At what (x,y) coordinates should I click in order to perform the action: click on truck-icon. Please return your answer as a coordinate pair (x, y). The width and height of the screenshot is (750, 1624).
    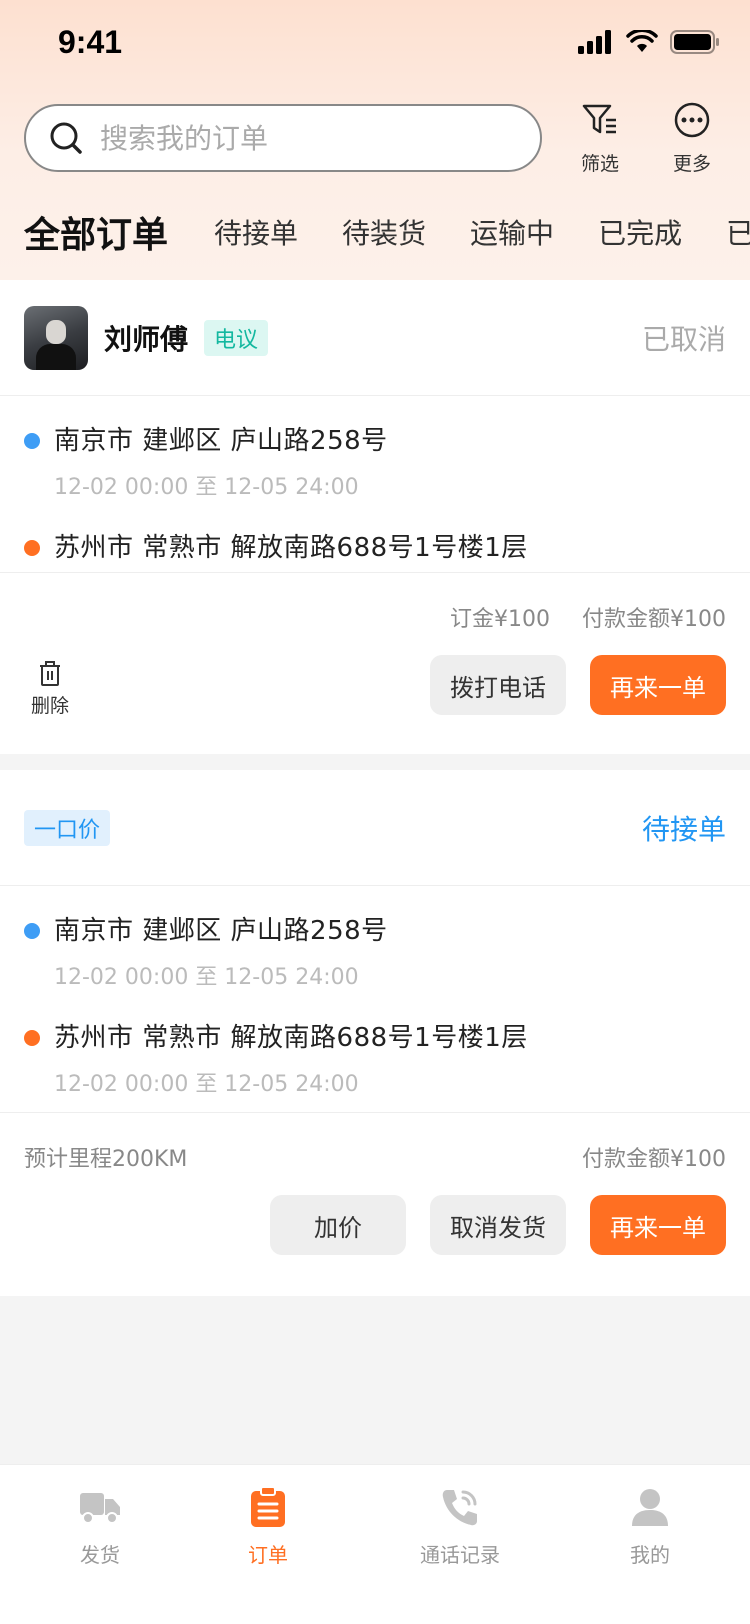
    Looking at the image, I should click on (100, 1508).